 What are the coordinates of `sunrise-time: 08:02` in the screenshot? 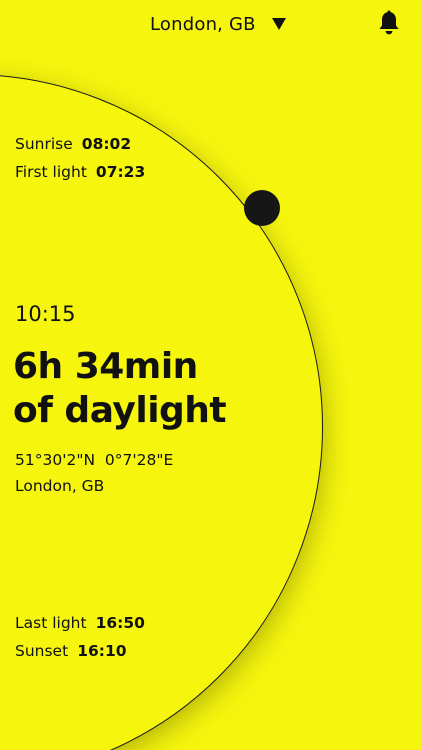 It's located at (106, 144).